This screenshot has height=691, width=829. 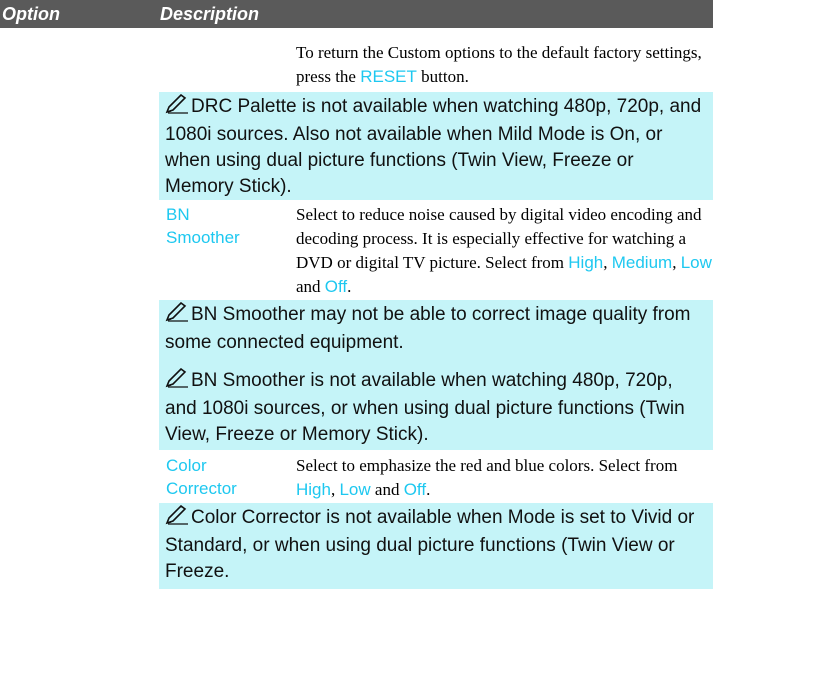 What do you see at coordinates (388, 76) in the screenshot?
I see `reset-button-label: RESET` at bounding box center [388, 76].